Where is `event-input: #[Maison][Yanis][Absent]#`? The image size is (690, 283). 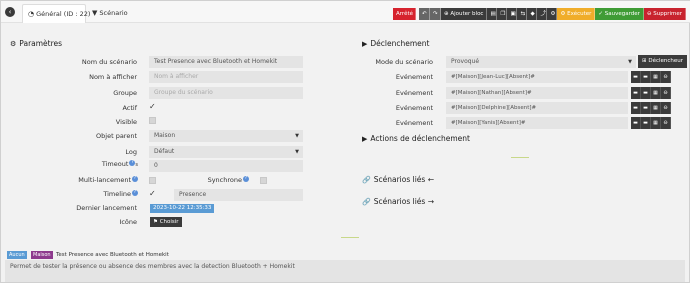
event-input: #[Maison][Yanis][Absent]# is located at coordinates (537, 123).